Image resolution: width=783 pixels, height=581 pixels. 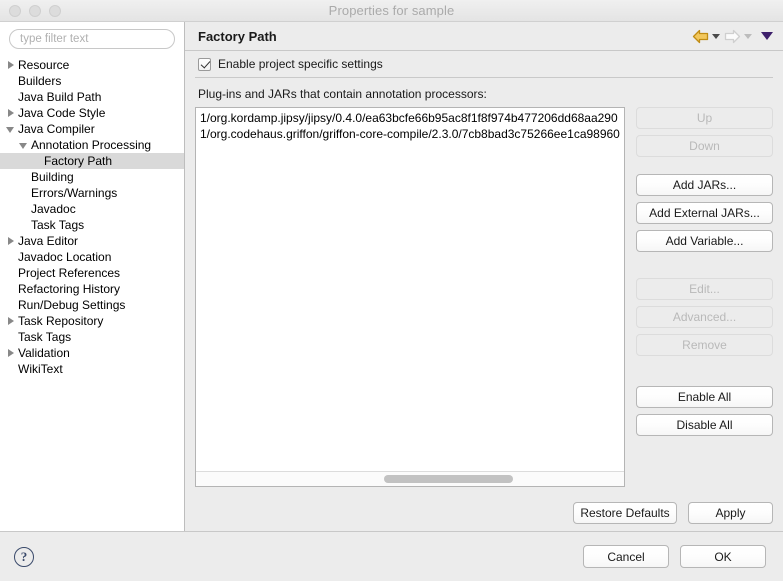 I want to click on sidebar-item-label: WikiText, so click(x=40, y=369).